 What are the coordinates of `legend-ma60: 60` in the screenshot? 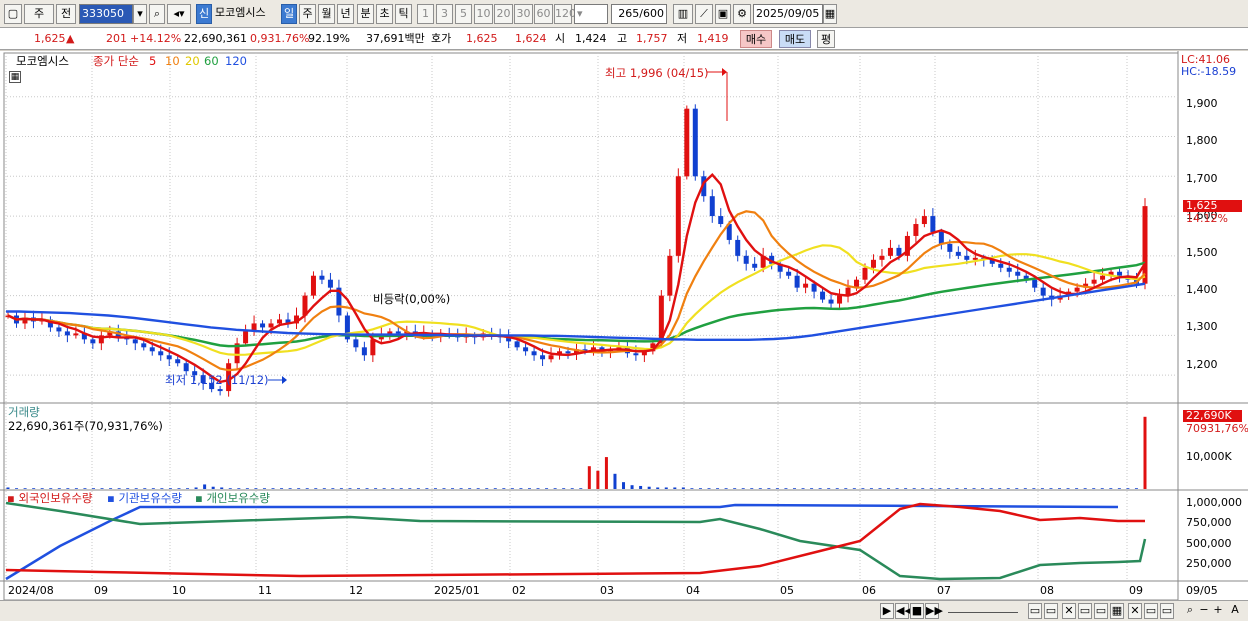 It's located at (211, 61).